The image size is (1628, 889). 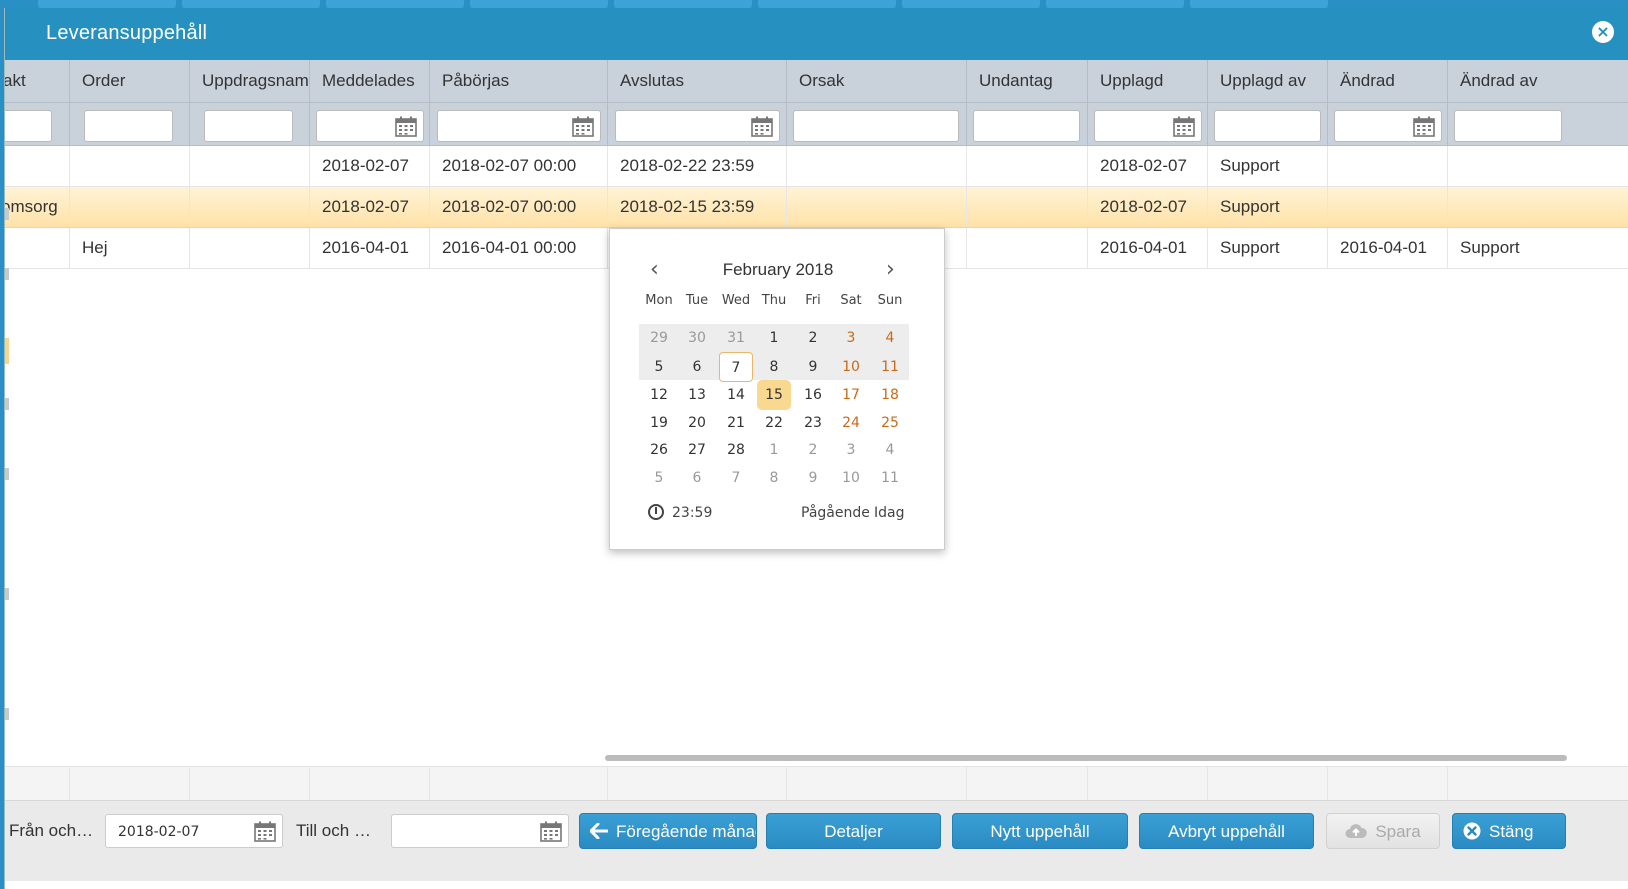 I want to click on column-header-paborjas: Påbörjas, so click(x=519, y=81).